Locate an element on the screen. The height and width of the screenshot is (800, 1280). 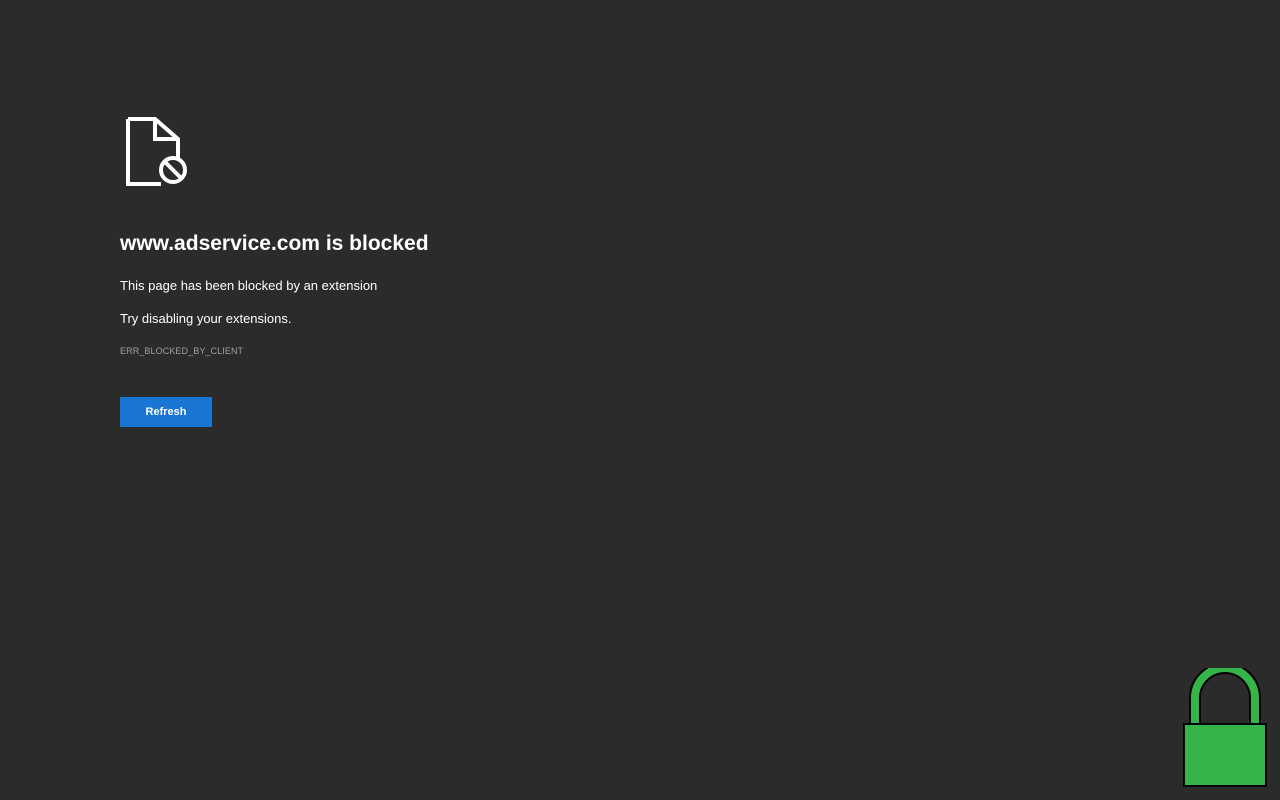
error-code: ERR_BLOCKED_BY_CLIENT is located at coordinates (182, 351).